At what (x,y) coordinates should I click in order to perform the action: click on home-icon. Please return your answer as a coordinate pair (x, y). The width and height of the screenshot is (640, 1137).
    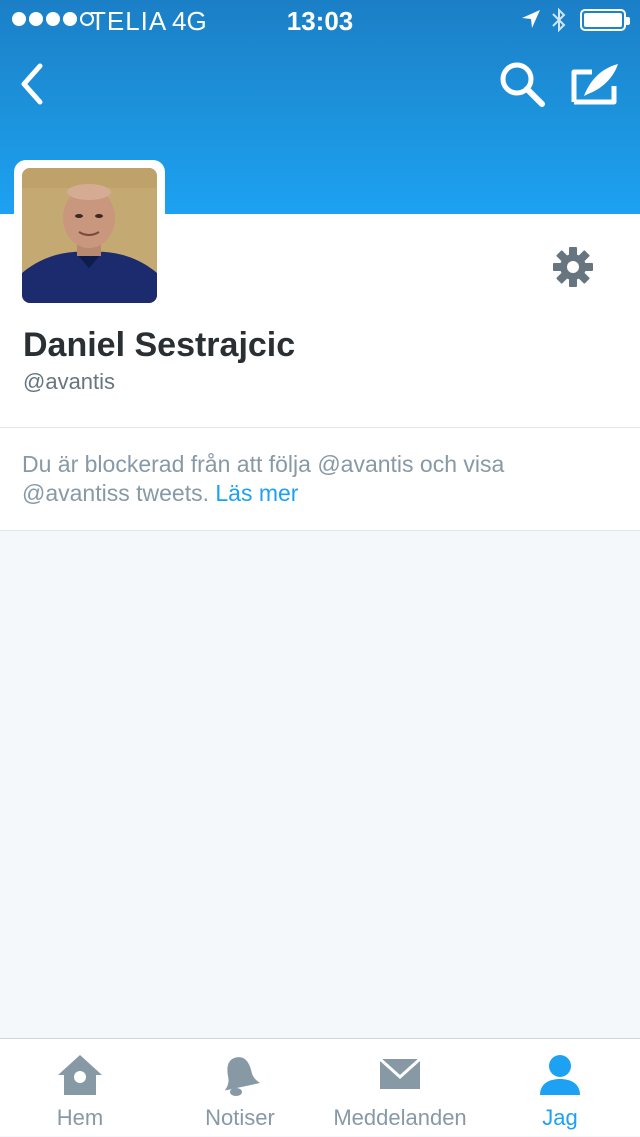
    Looking at the image, I should click on (80, 1075).